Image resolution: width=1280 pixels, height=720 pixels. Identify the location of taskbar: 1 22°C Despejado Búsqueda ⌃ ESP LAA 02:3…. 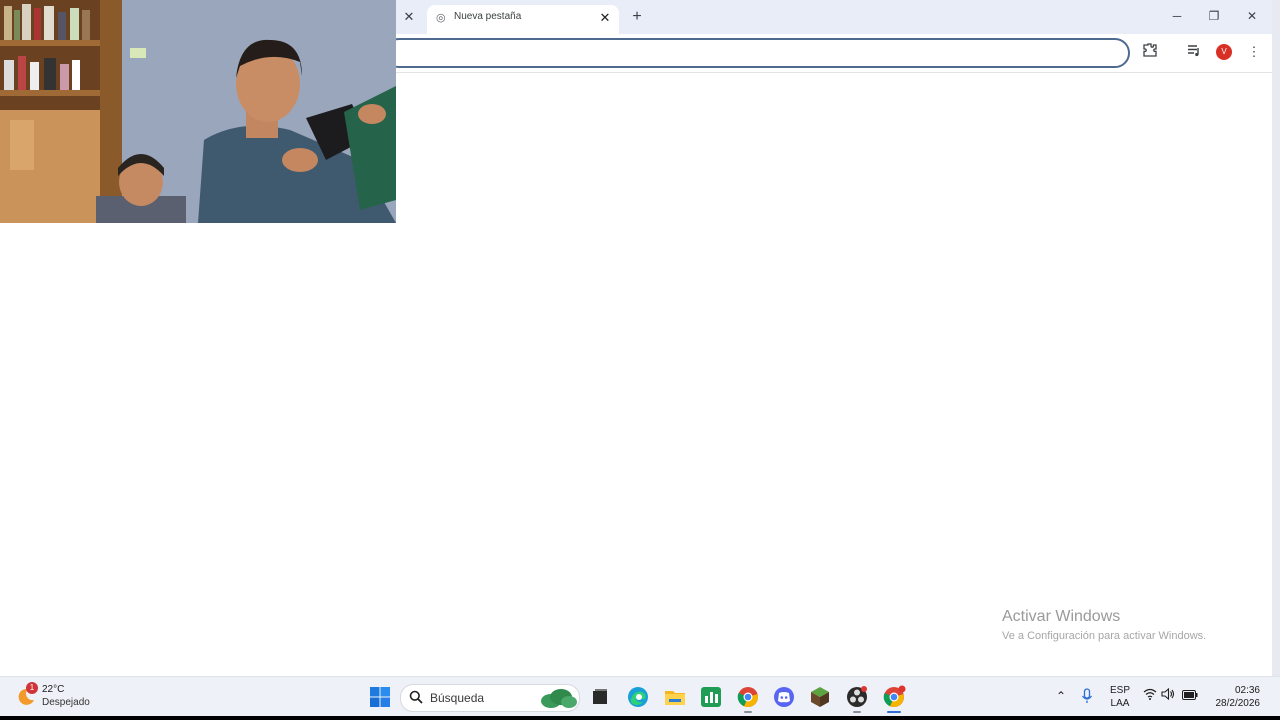
(640, 696).